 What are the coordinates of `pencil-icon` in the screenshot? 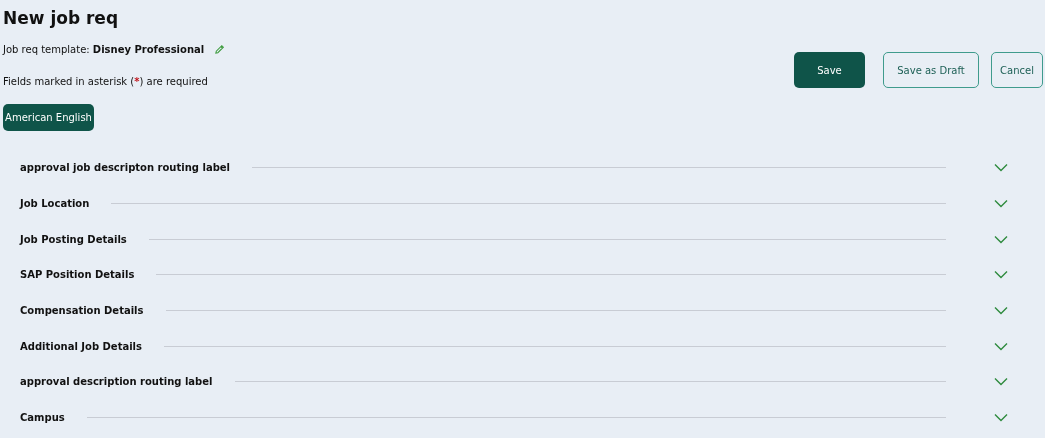 It's located at (220, 49).